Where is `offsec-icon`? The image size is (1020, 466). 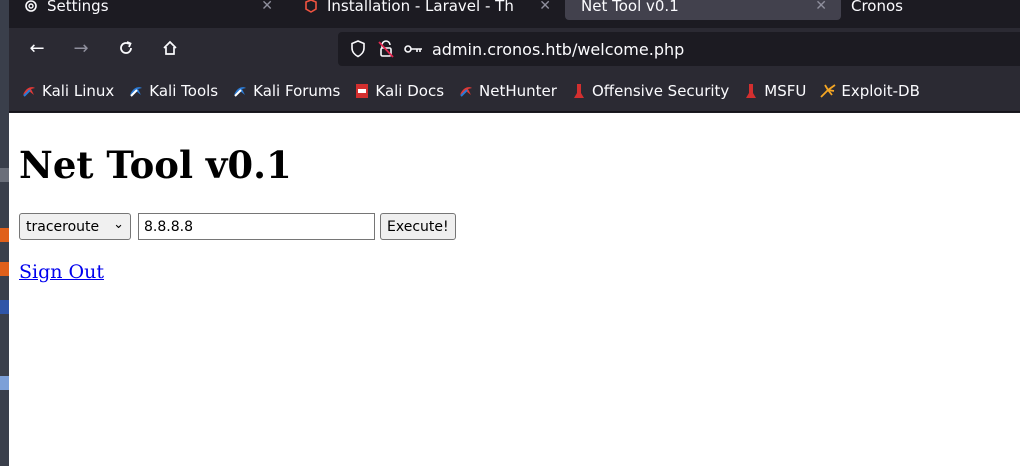
offsec-icon is located at coordinates (579, 91).